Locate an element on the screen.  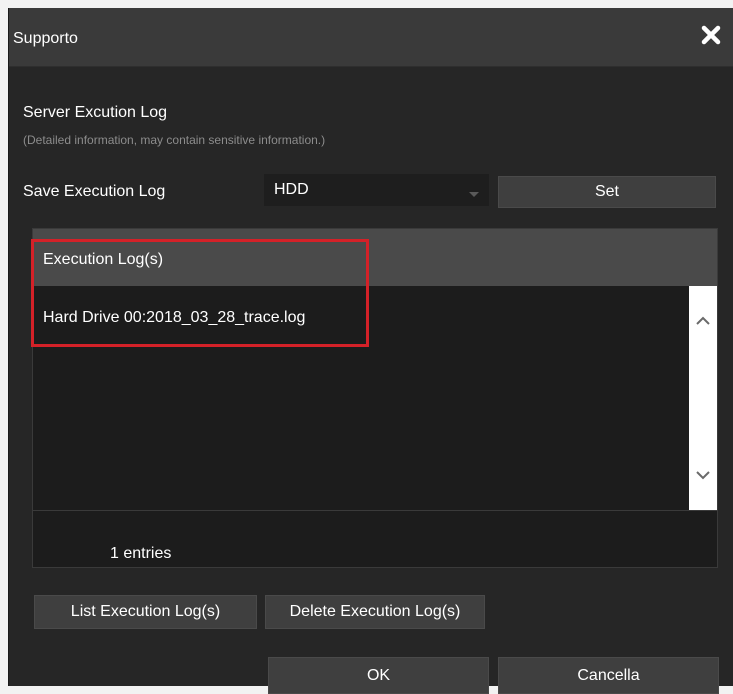
list-item: Hard Drive 00:2018_03_28_trace.log is located at coordinates (174, 318).